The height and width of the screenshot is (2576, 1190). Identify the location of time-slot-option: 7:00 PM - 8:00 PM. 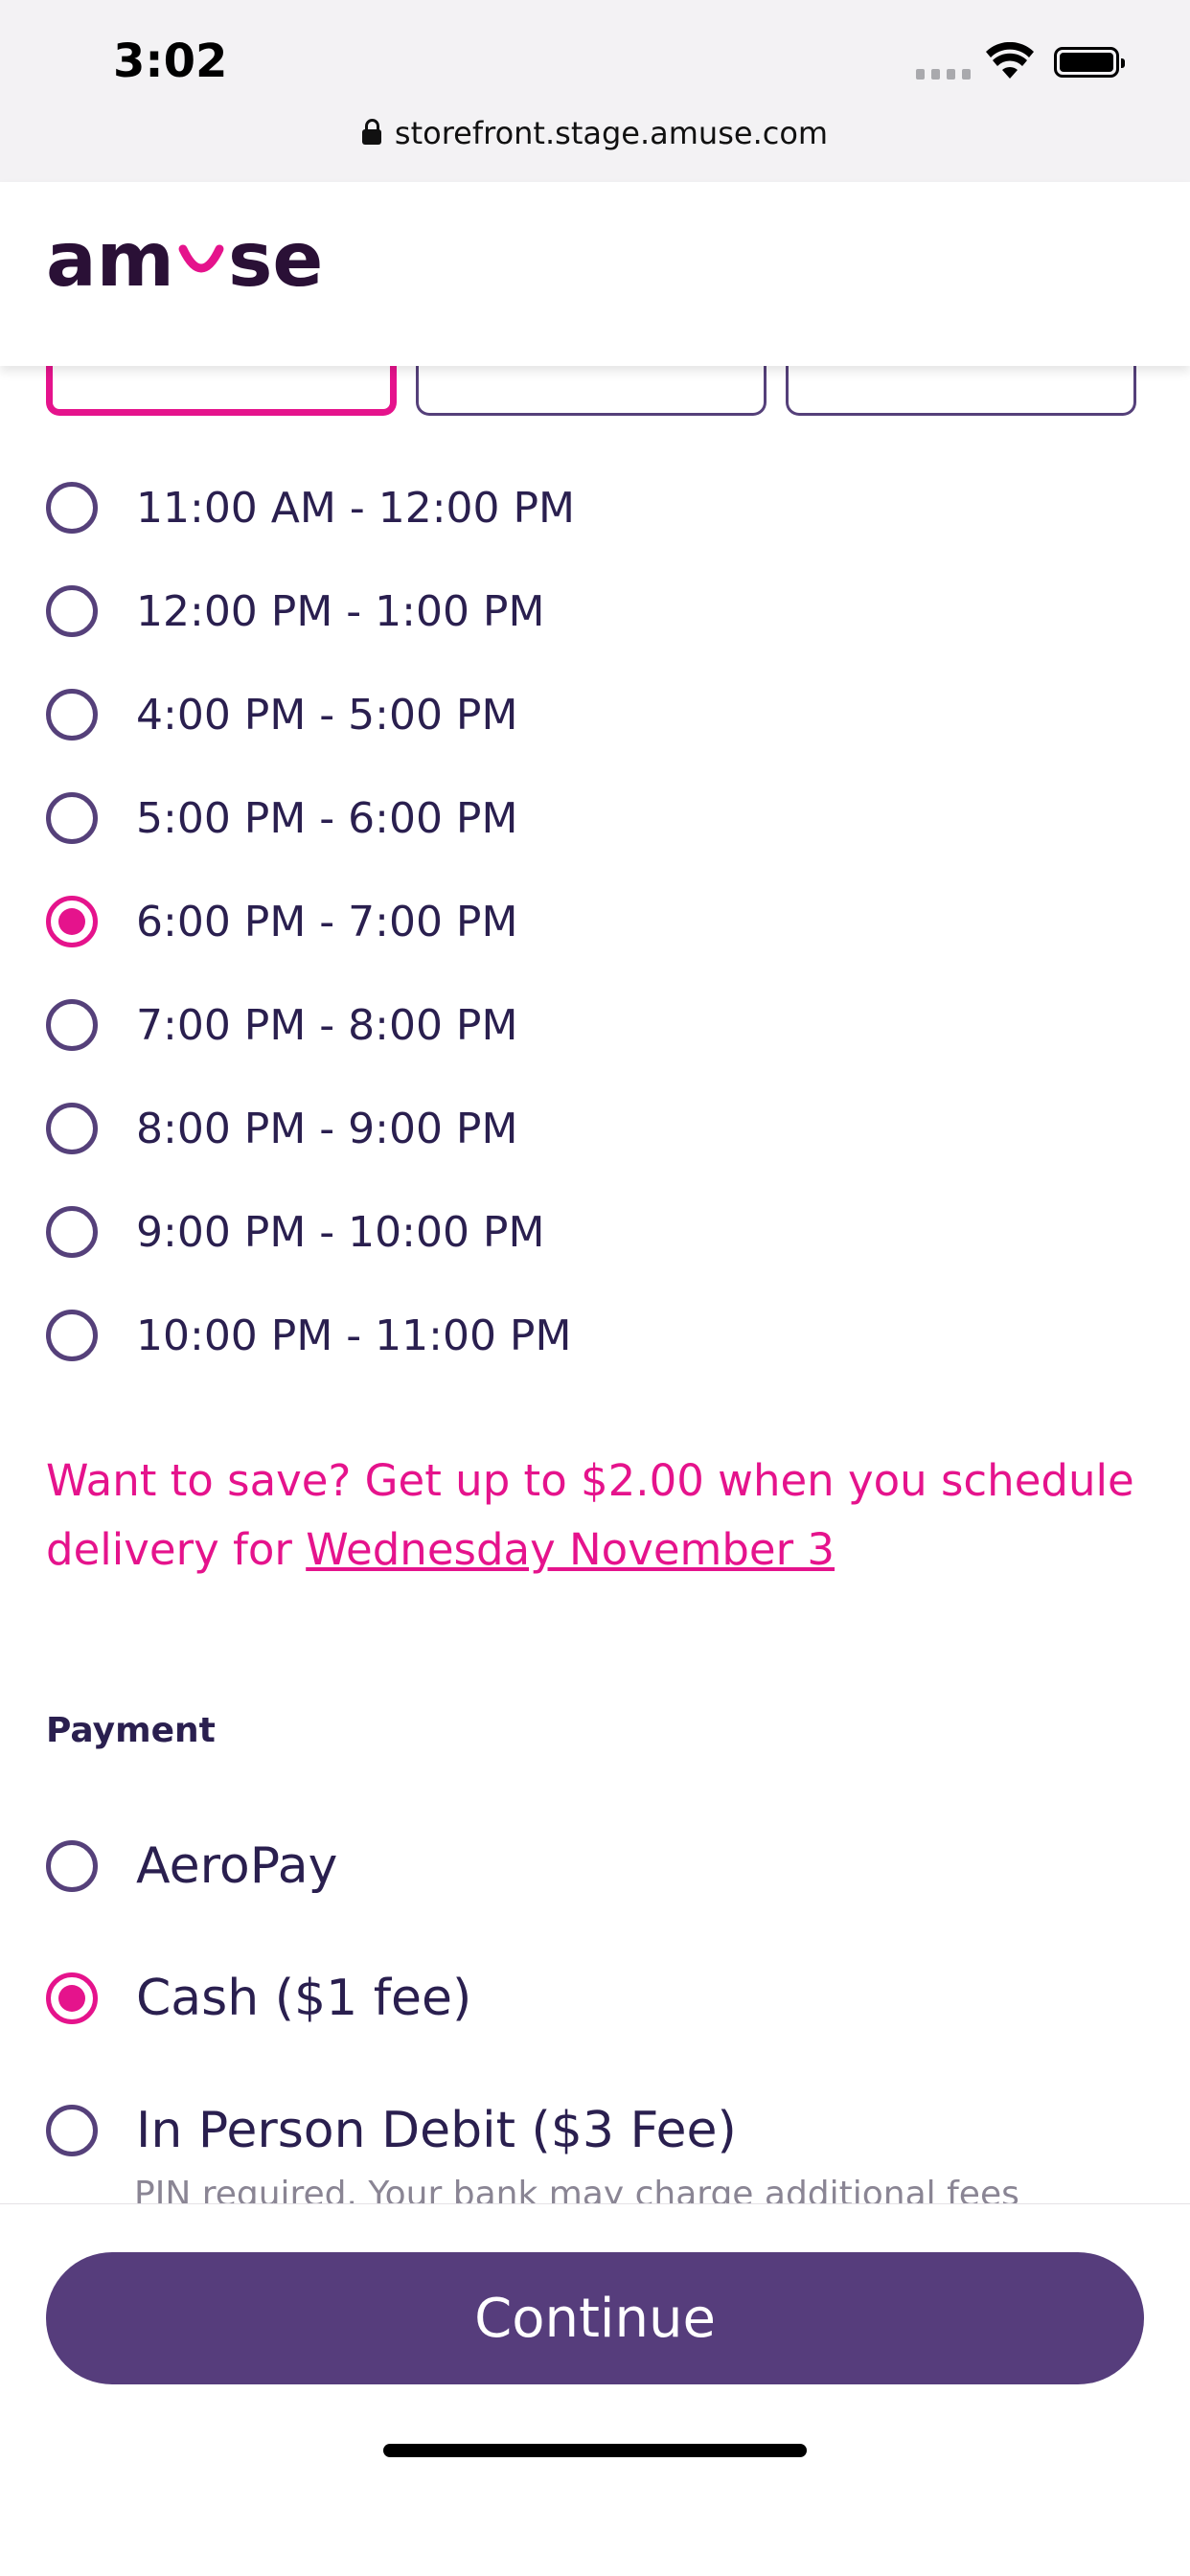
(281, 1025).